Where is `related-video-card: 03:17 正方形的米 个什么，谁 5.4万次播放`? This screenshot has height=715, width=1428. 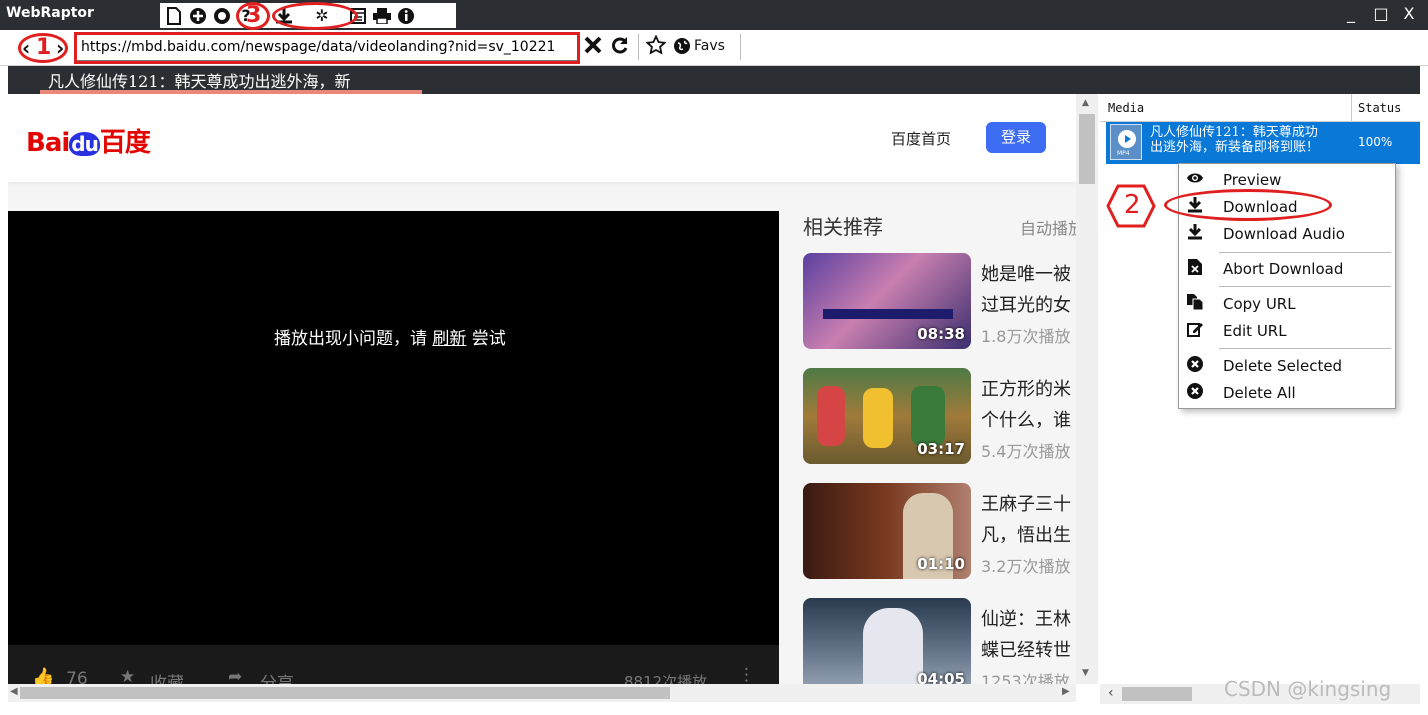
related-video-card: 03:17 正方形的米 个什么，谁 5.4万次播放 is located at coordinates (939, 416).